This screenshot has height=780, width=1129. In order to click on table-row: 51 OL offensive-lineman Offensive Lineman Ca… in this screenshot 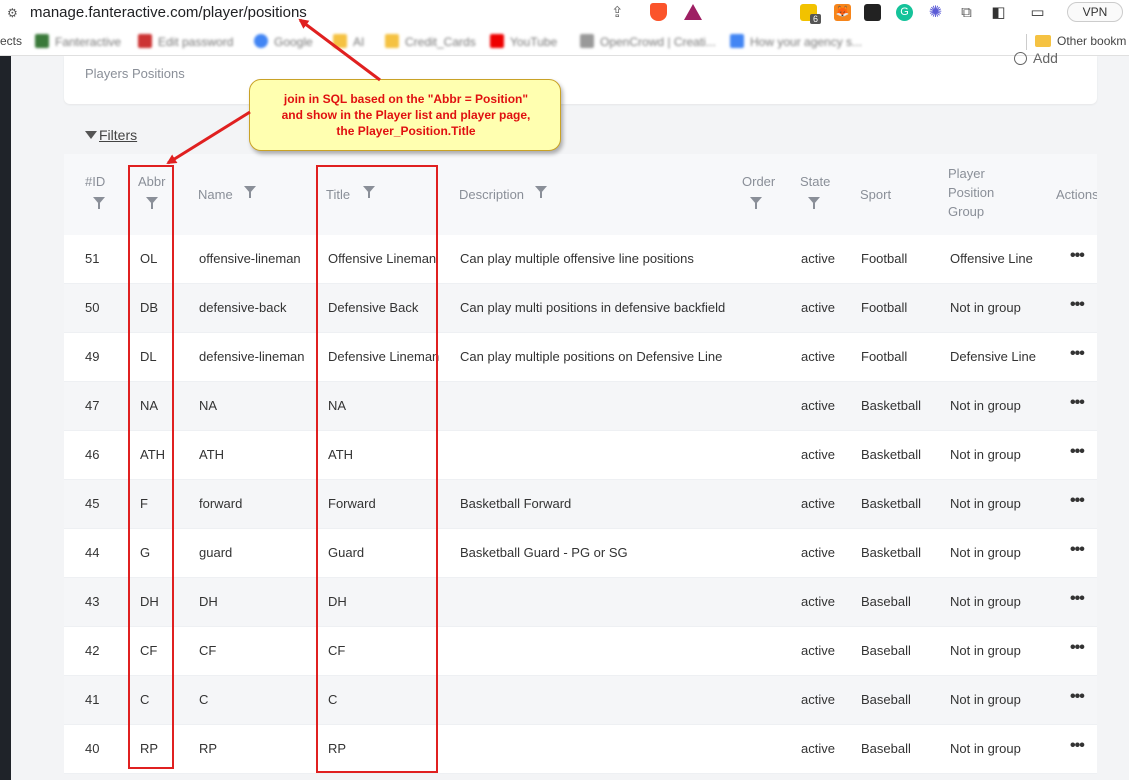, I will do `click(580, 259)`.